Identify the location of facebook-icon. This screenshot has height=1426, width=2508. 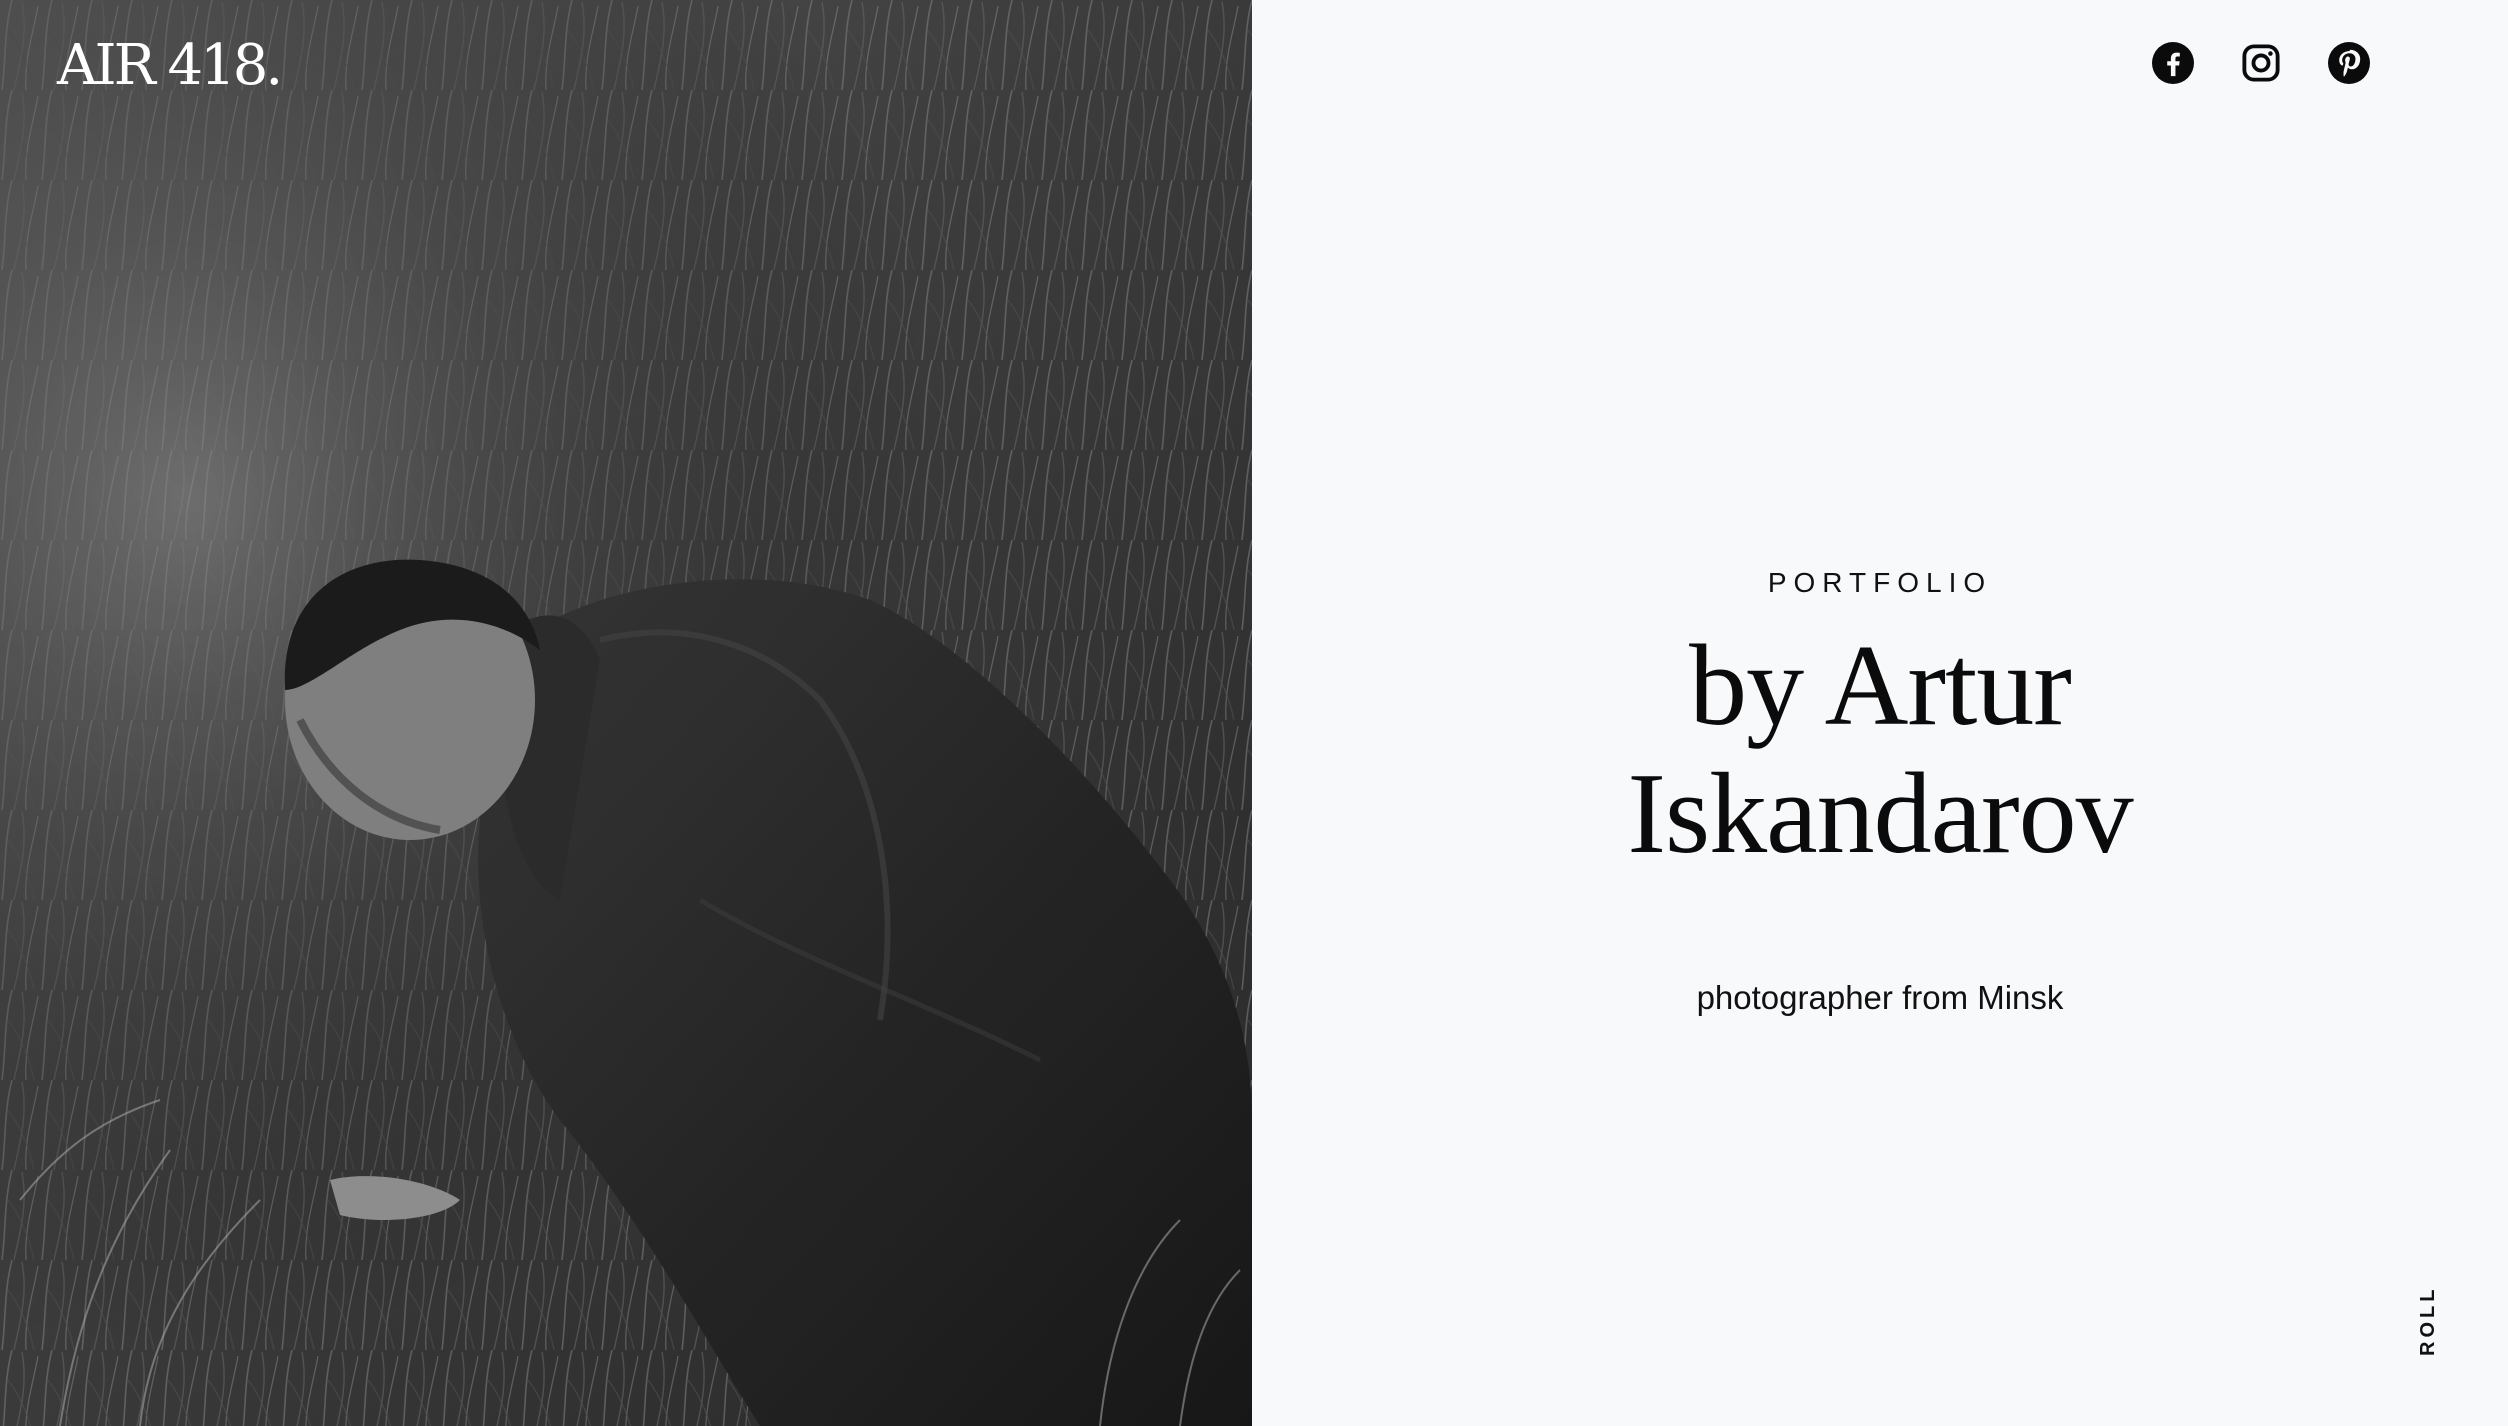
(2173, 63).